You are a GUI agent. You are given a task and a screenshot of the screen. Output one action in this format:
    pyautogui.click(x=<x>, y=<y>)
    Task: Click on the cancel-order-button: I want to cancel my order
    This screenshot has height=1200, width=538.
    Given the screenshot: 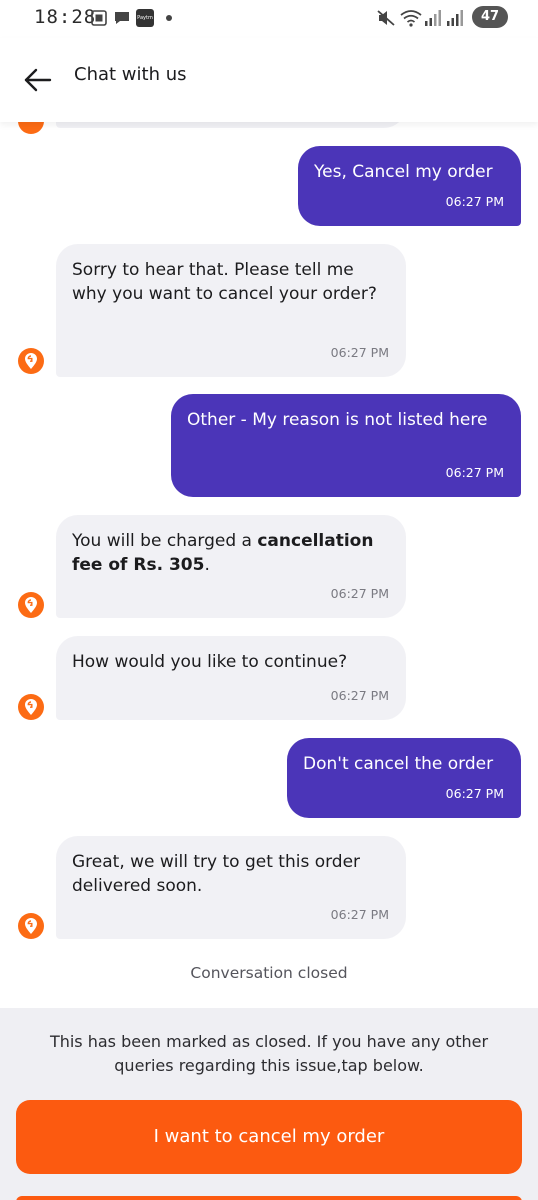 What is the action you would take?
    pyautogui.click(x=269, y=1137)
    